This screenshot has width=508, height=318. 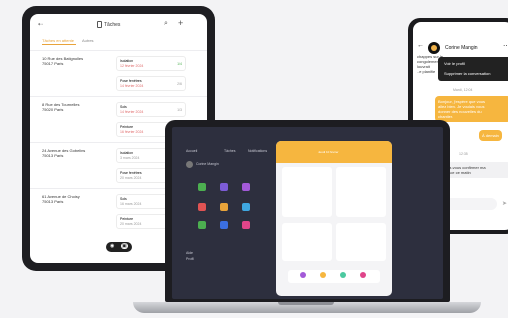 I want to click on invoices-icon, so click(x=224, y=207).